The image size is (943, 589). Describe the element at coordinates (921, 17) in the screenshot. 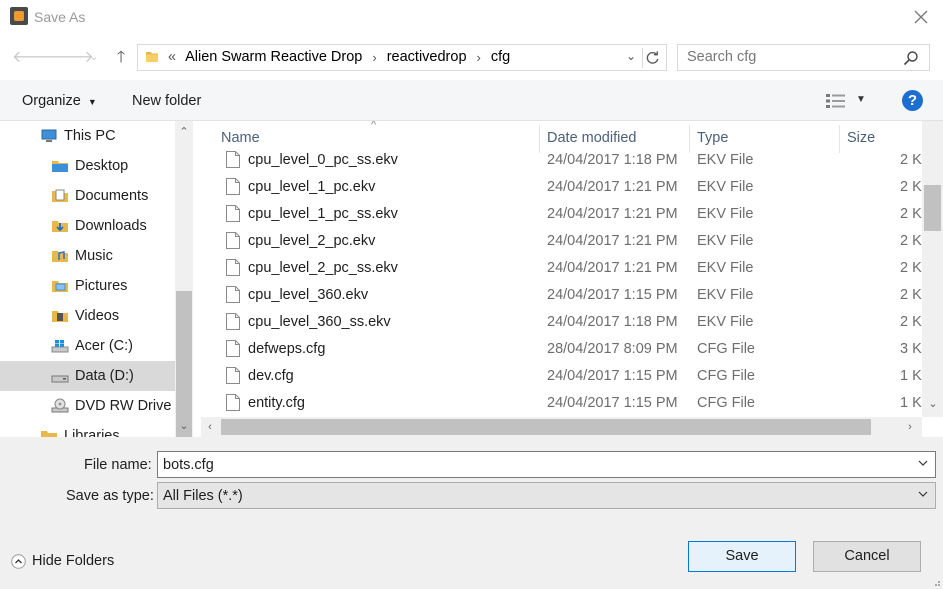

I see `close-icon` at that location.